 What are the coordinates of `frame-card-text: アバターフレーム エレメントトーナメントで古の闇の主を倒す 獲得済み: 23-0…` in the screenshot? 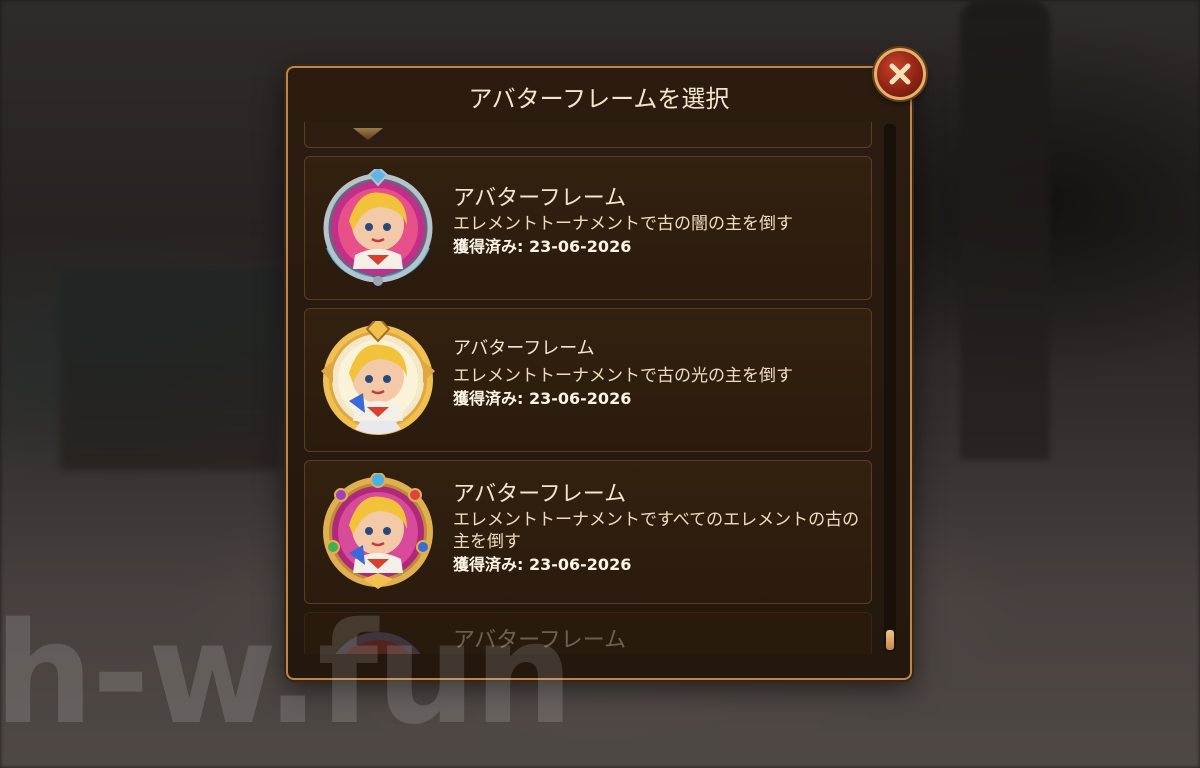 It's located at (655, 222).